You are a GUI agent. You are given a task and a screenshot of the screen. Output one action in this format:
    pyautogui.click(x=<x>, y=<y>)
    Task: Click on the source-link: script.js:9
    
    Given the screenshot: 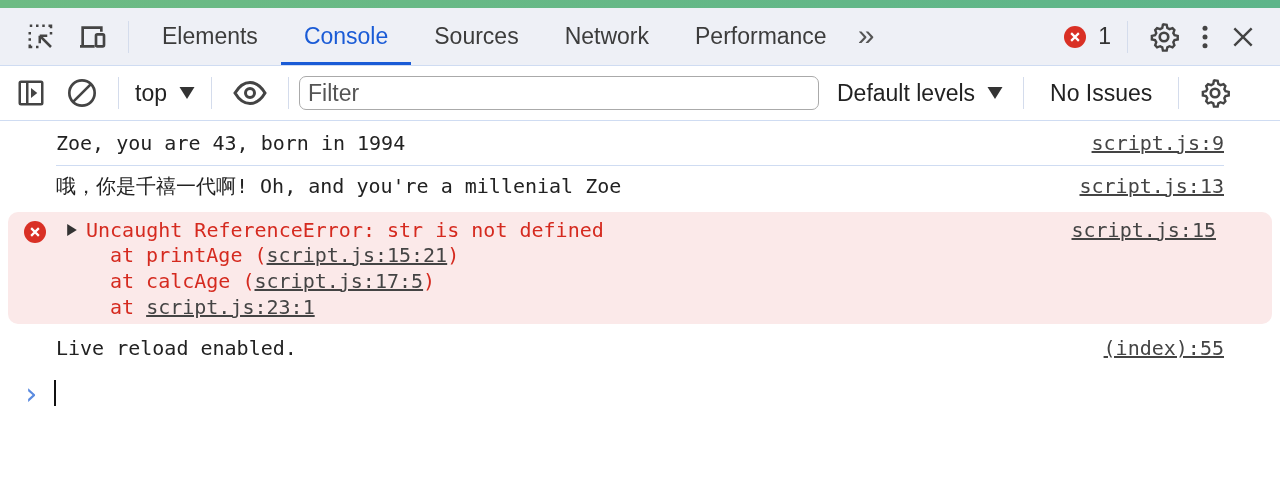 What is the action you would take?
    pyautogui.click(x=1157, y=143)
    